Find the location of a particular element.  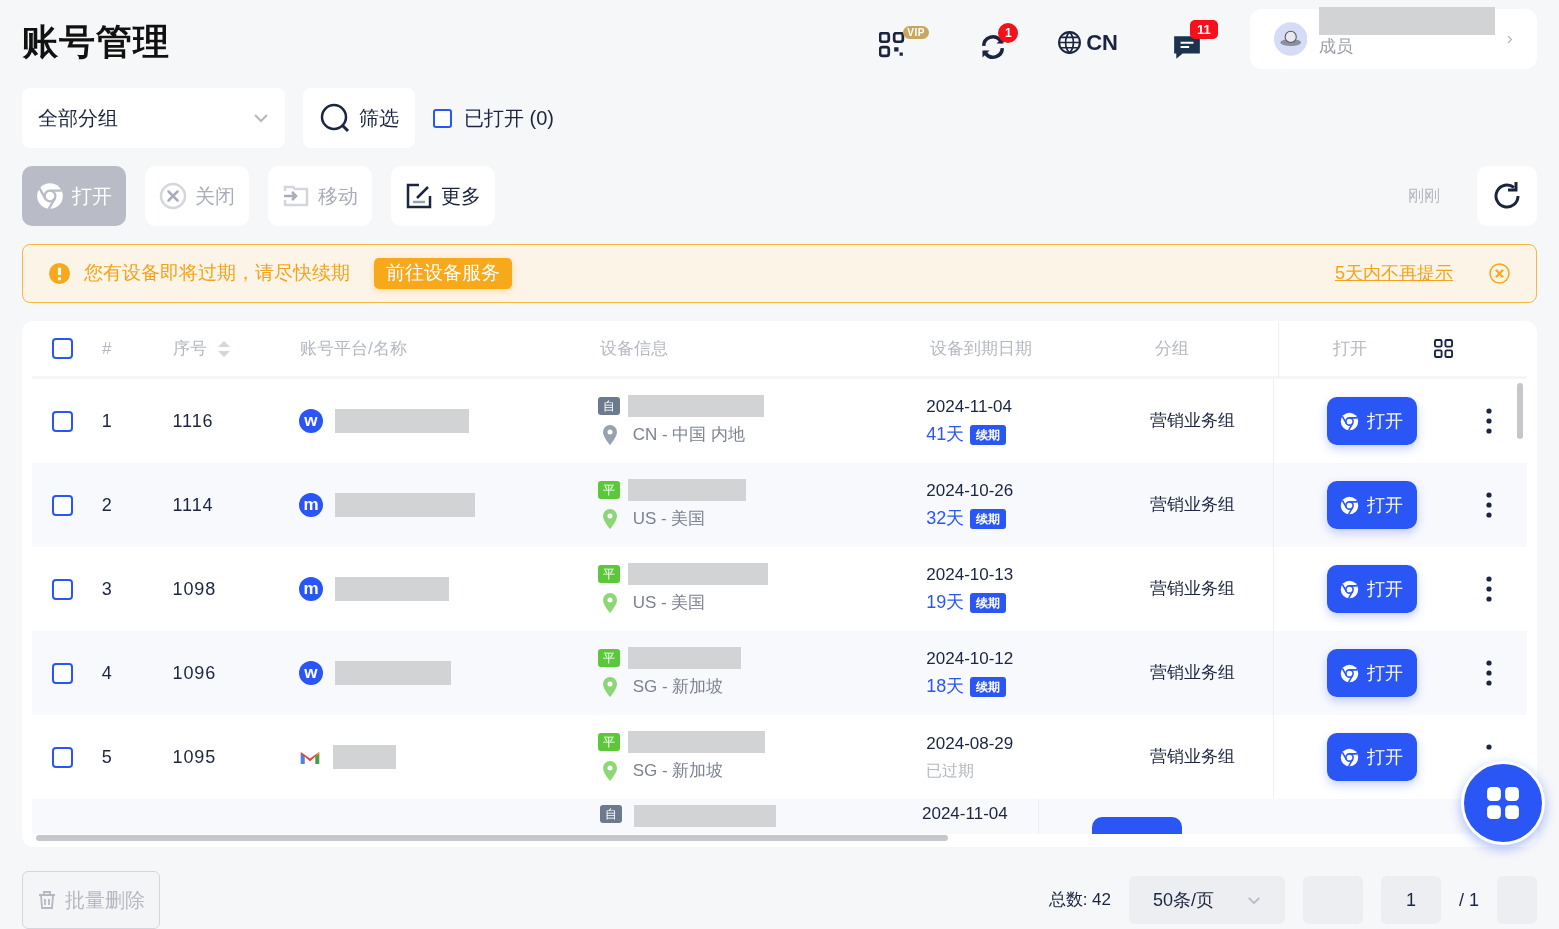

more-button: 更多 is located at coordinates (443, 196).